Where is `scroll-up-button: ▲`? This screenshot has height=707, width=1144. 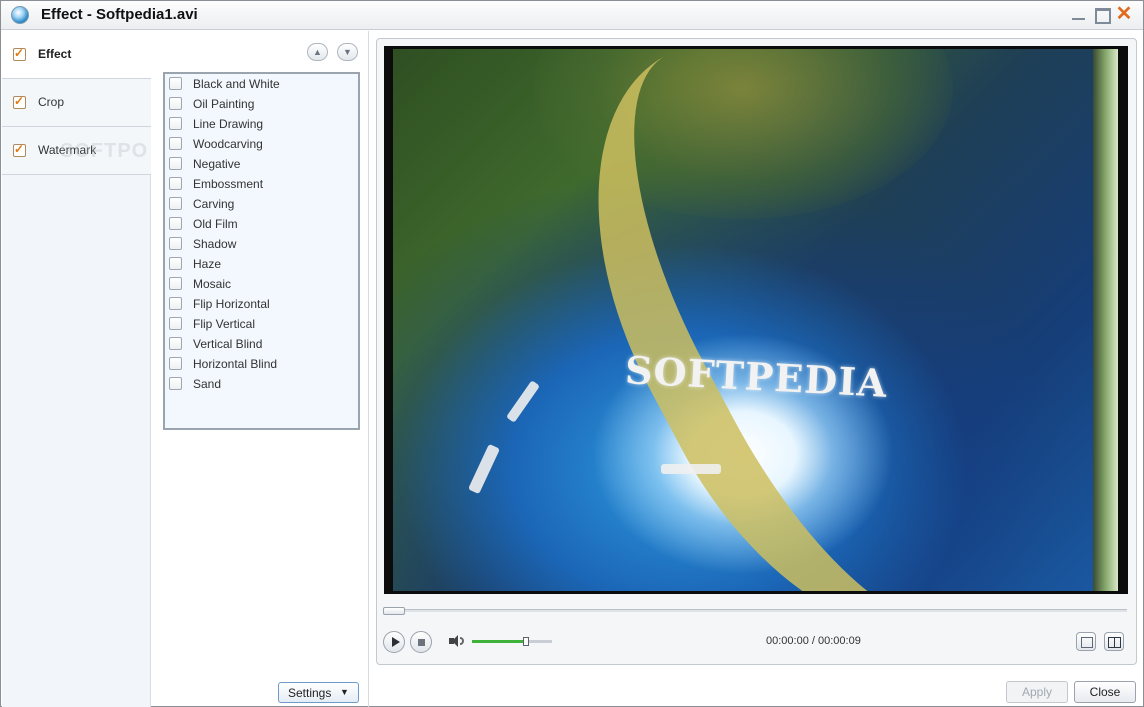 scroll-up-button: ▲ is located at coordinates (317, 52).